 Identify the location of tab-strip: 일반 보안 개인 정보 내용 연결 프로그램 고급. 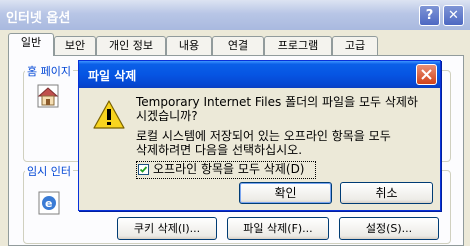
(236, 44).